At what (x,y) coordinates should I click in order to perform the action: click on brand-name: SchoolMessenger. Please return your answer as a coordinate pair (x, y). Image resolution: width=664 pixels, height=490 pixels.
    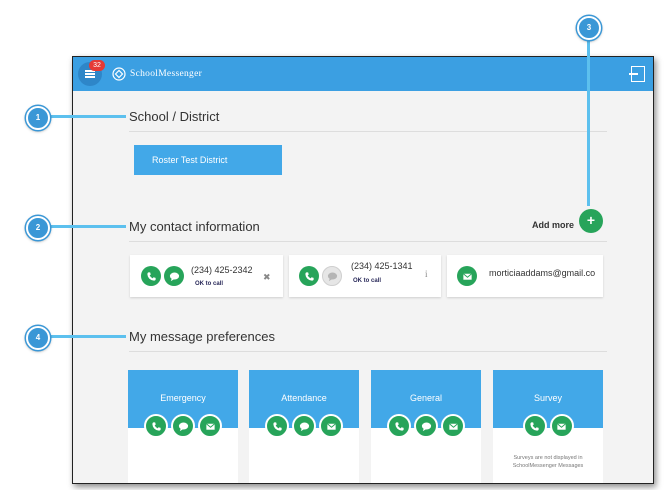
    Looking at the image, I should click on (166, 74).